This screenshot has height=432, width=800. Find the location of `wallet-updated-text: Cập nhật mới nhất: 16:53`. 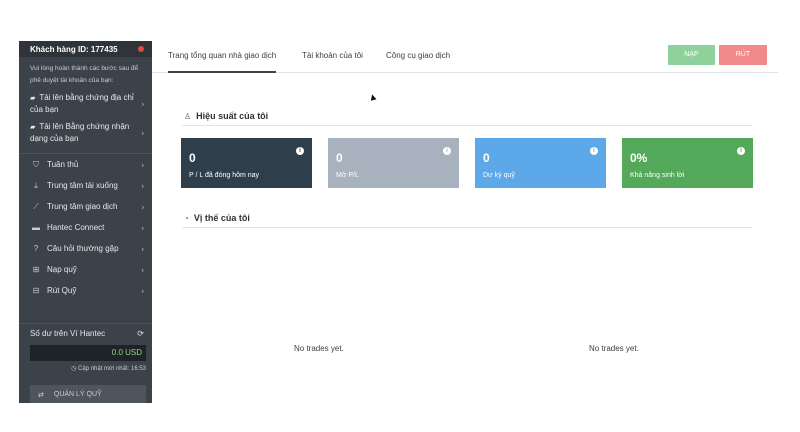

wallet-updated-text: Cập nhật mới nhất: 16:53 is located at coordinates (112, 369).